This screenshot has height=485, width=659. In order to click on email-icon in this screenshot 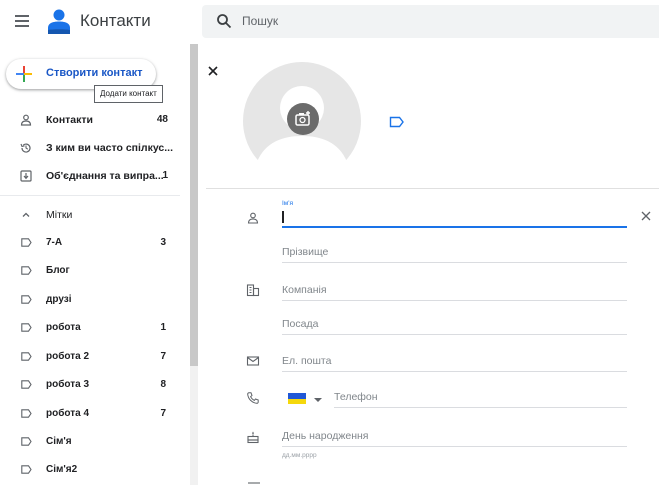, I will do `click(253, 361)`.